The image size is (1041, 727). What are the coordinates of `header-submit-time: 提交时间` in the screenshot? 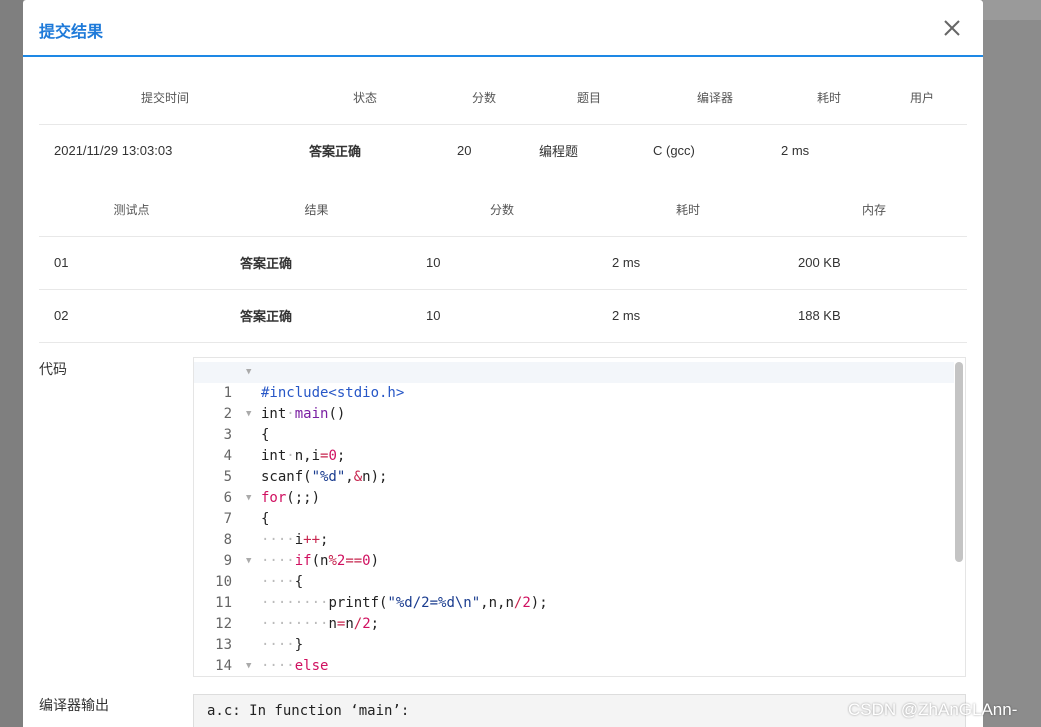 It's located at (164, 98).